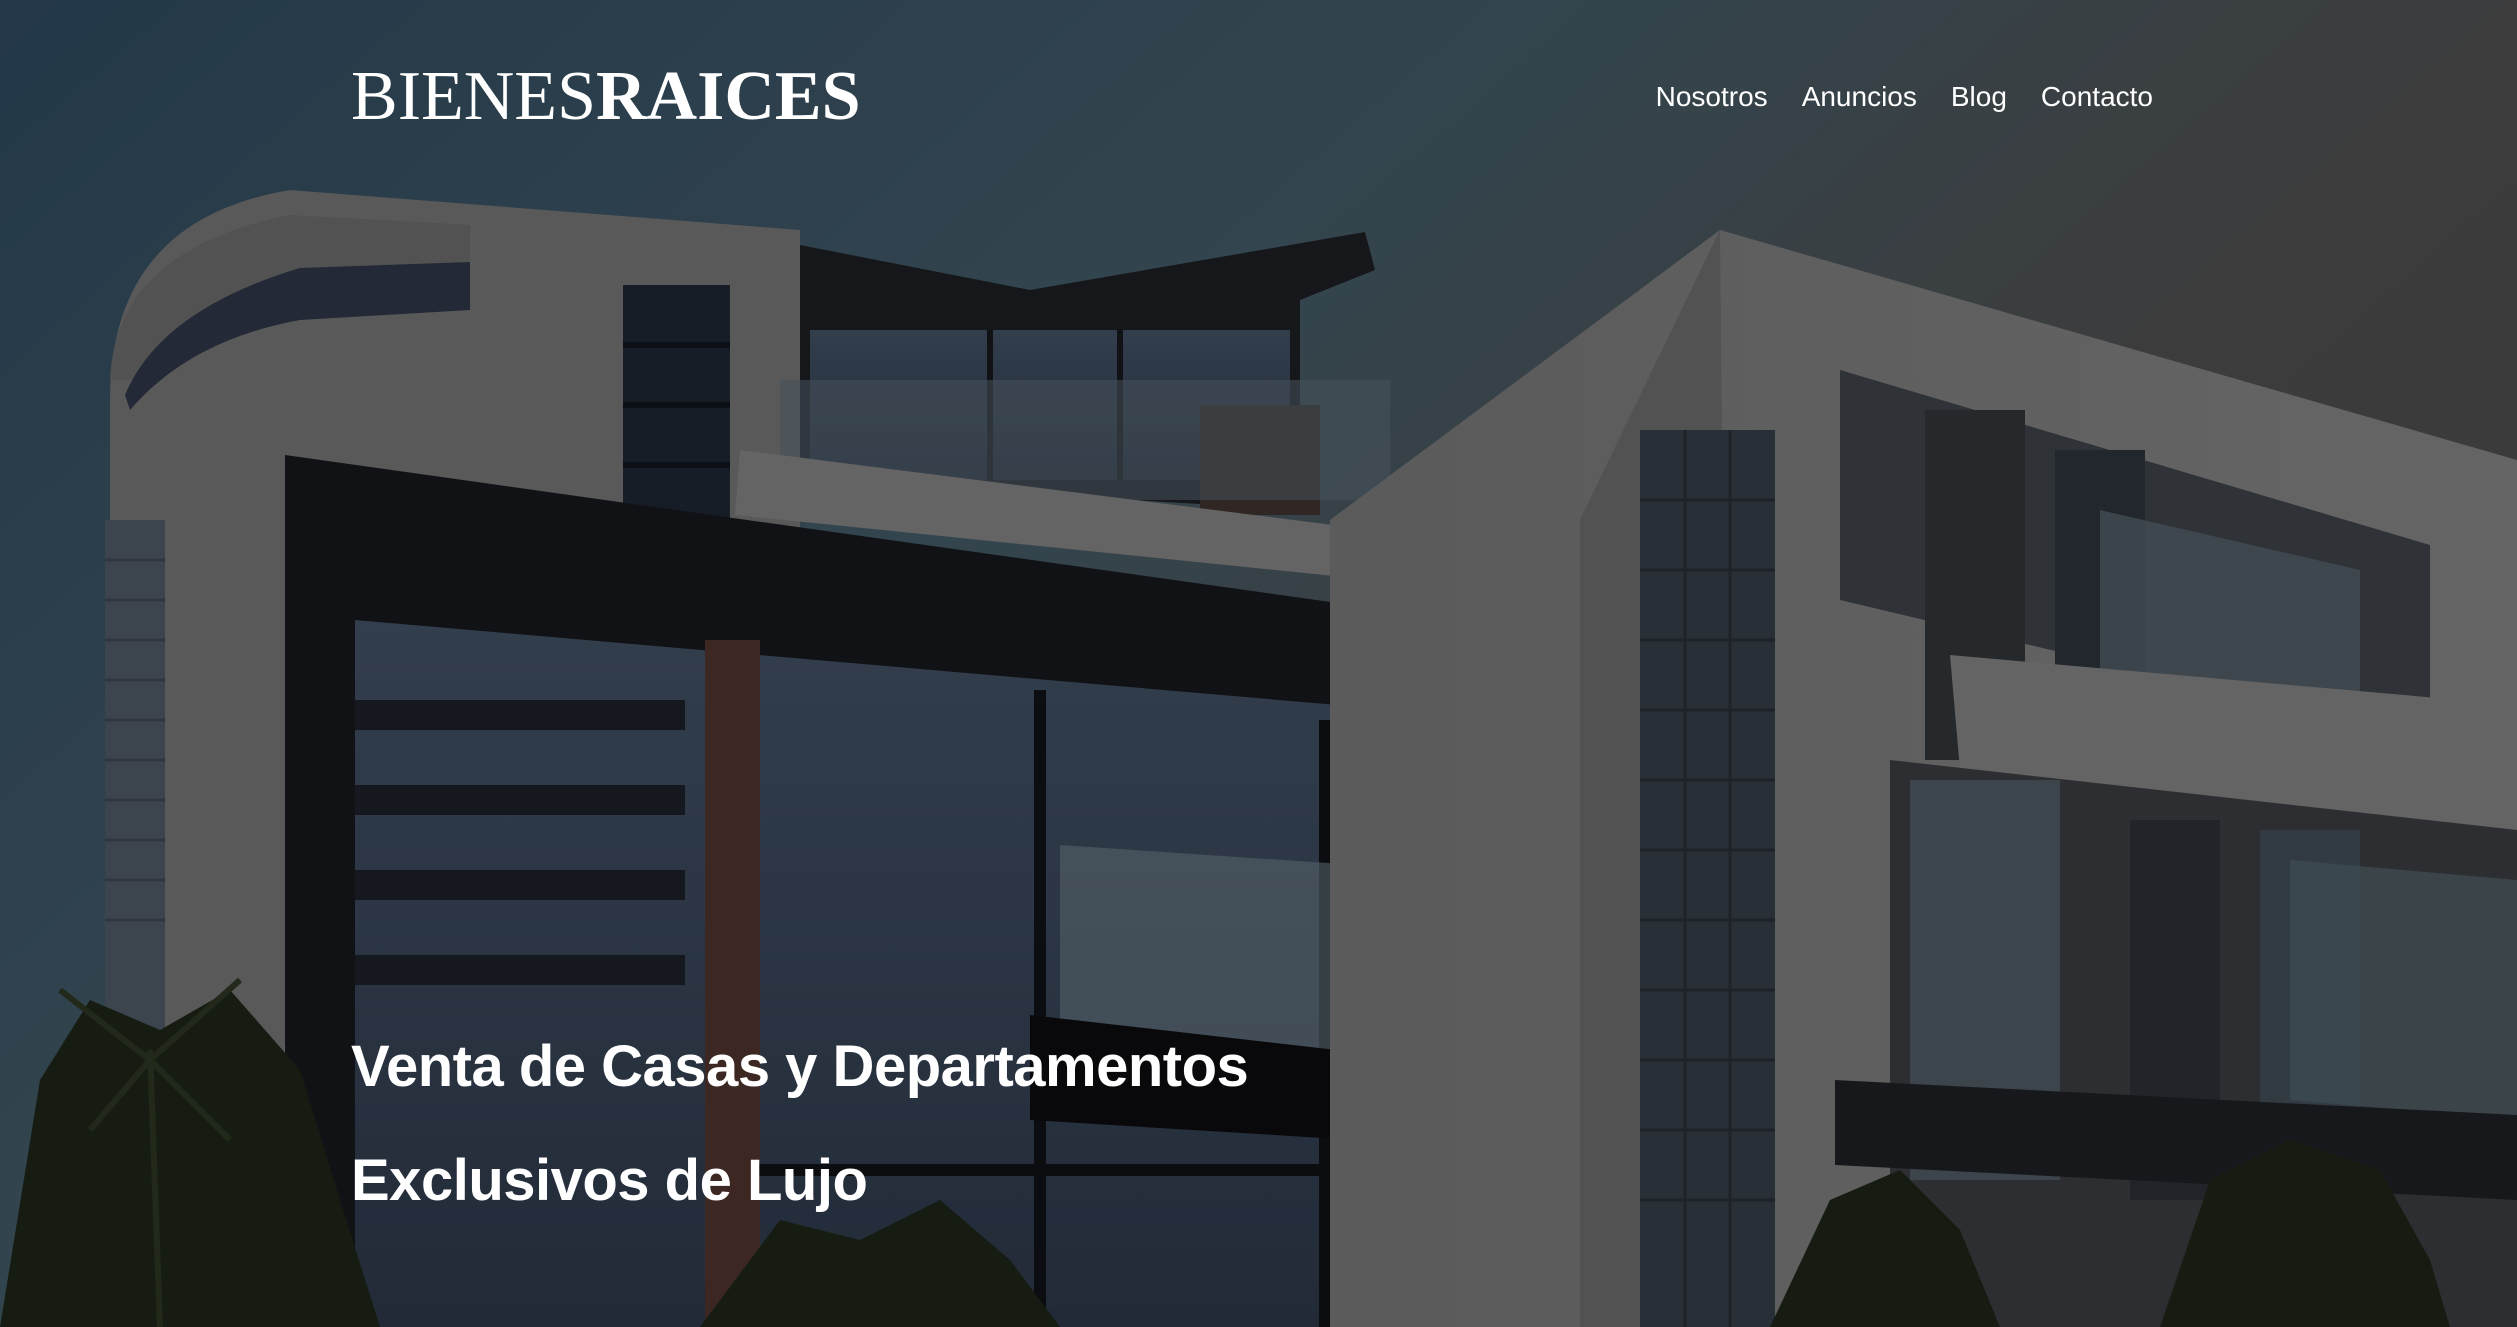 The image size is (2517, 1327). Describe the element at coordinates (1979, 97) in the screenshot. I see `nav-link-blog: Blog` at that location.